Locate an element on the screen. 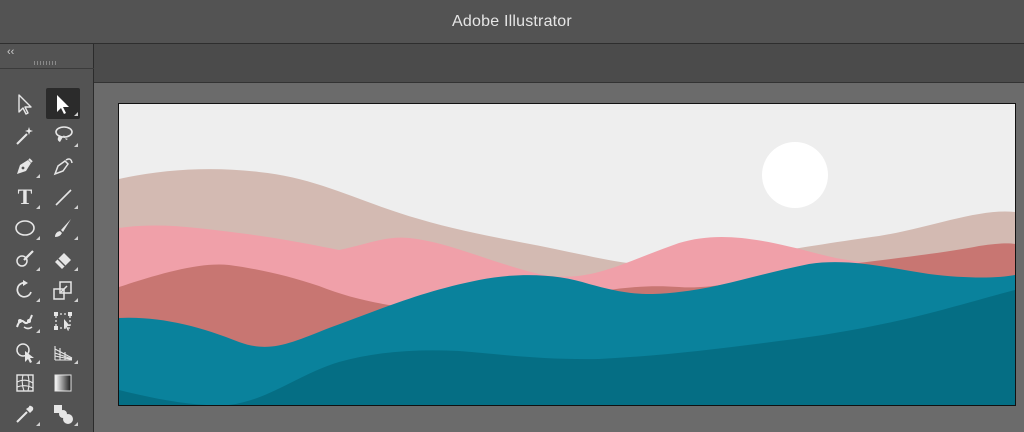  gradient-icon is located at coordinates (63, 382).